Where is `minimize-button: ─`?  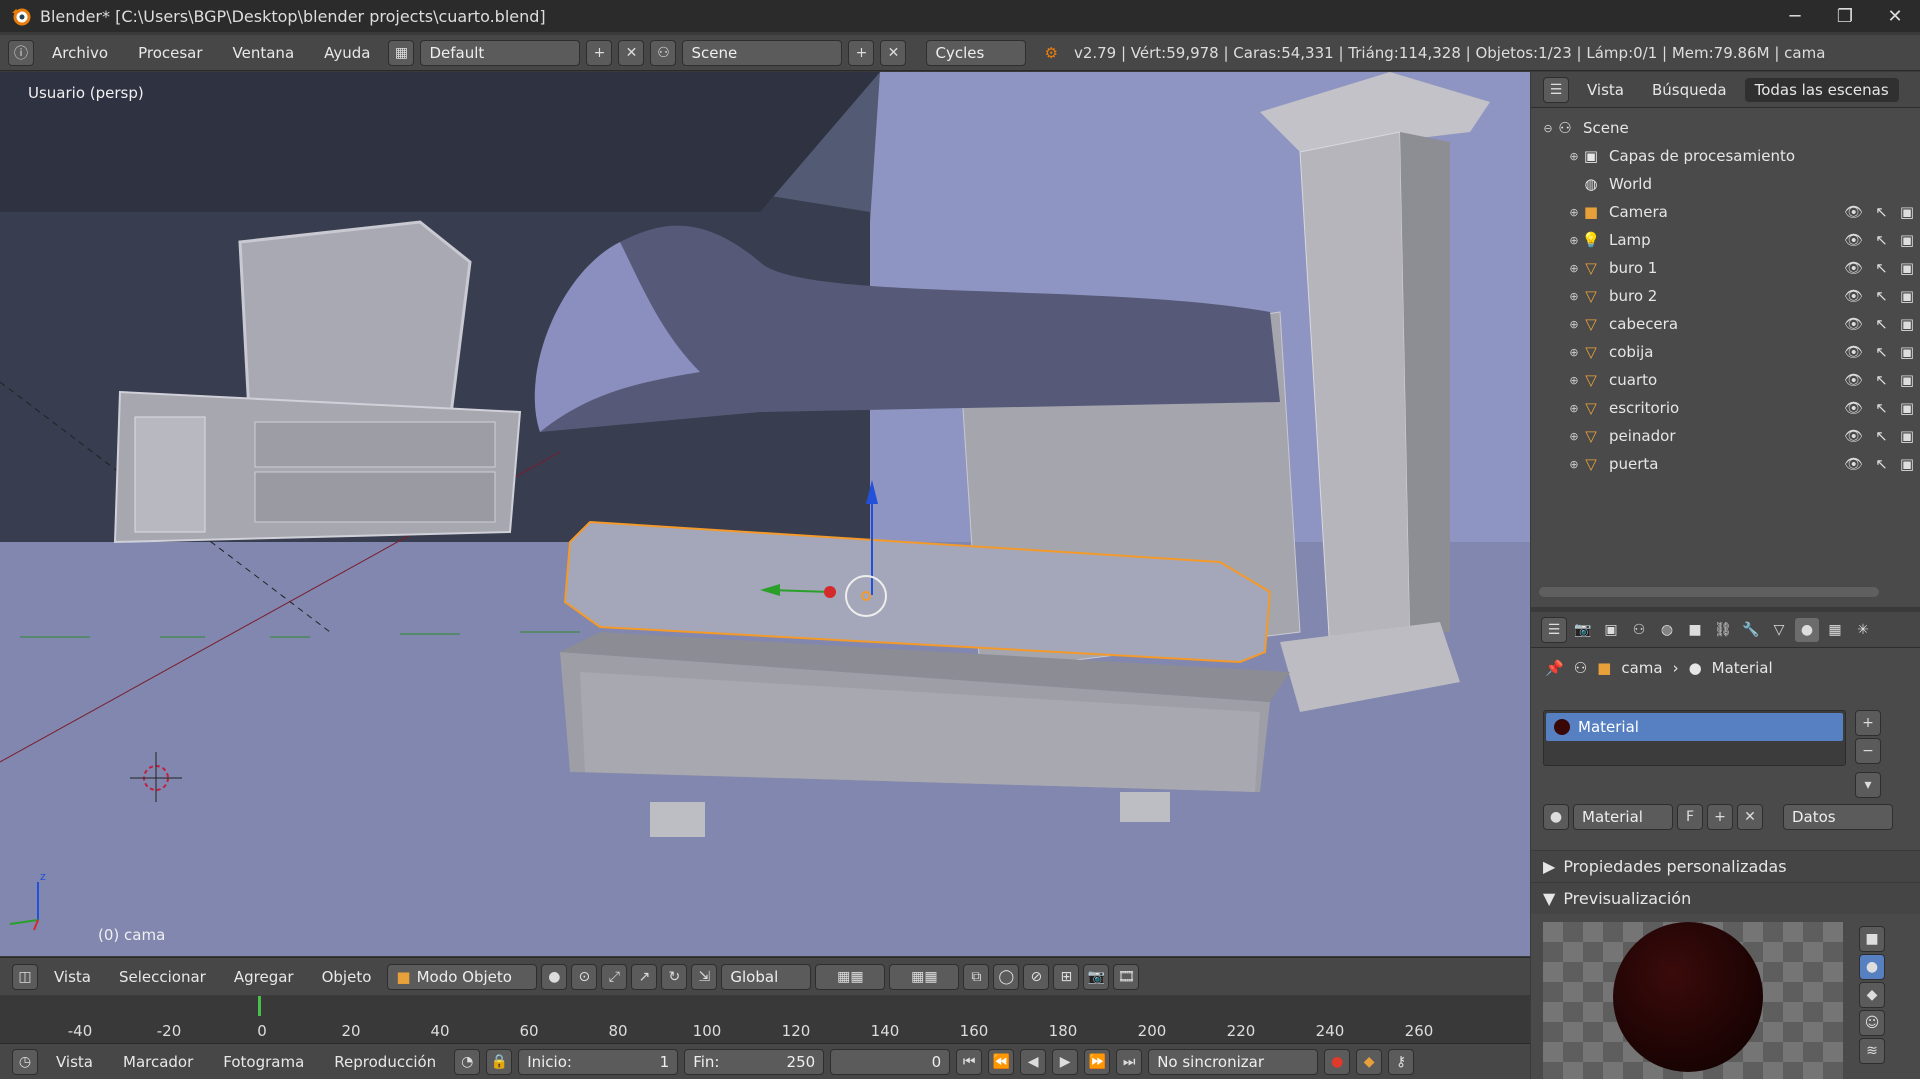 minimize-button: ─ is located at coordinates (1795, 16).